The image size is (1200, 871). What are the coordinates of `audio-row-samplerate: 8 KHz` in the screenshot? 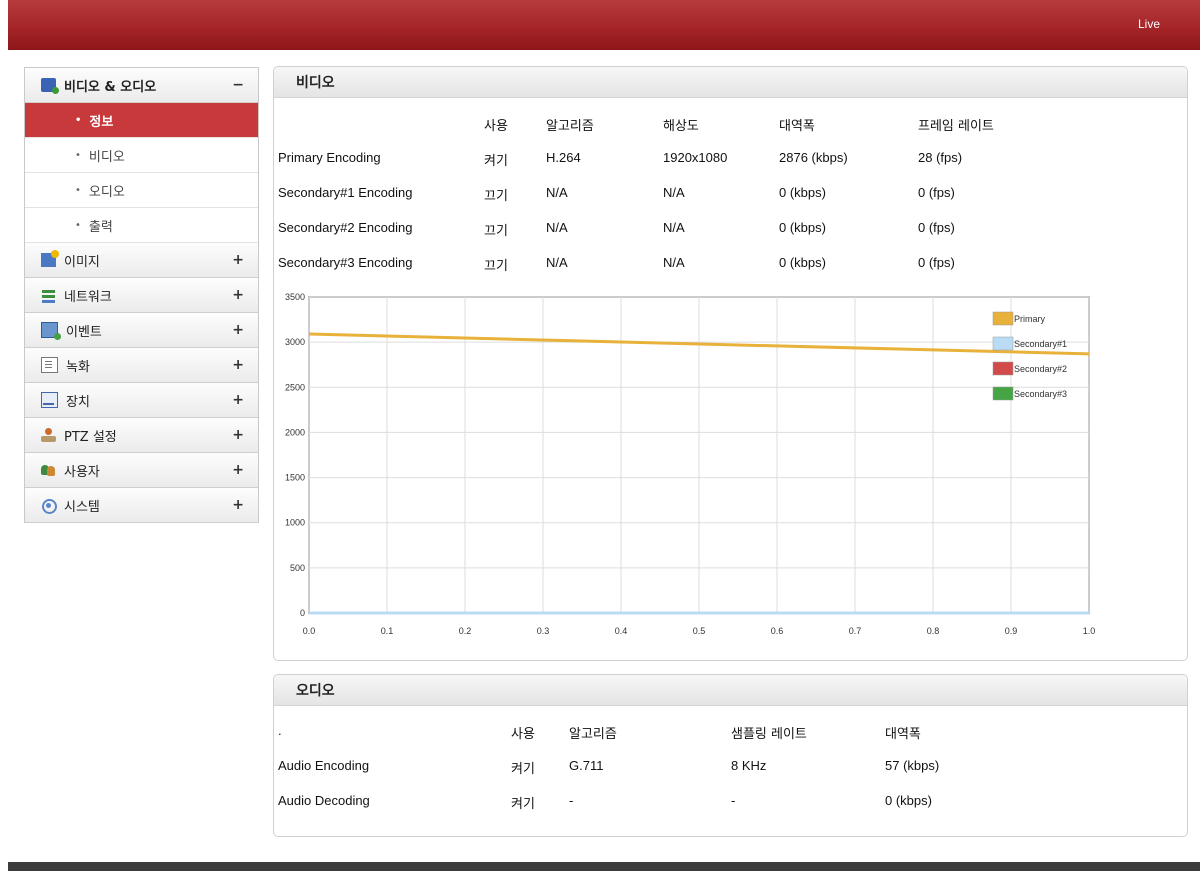 It's located at (749, 765).